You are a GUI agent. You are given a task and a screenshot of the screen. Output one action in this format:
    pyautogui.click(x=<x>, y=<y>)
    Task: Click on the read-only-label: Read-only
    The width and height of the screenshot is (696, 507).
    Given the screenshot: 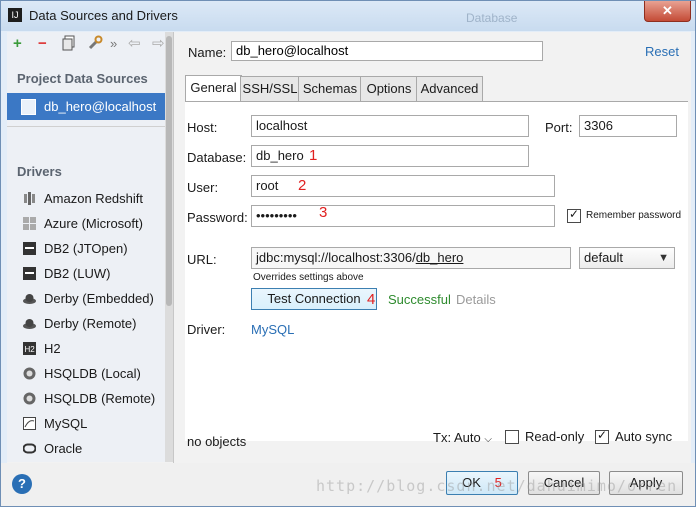 What is the action you would take?
    pyautogui.click(x=555, y=436)
    